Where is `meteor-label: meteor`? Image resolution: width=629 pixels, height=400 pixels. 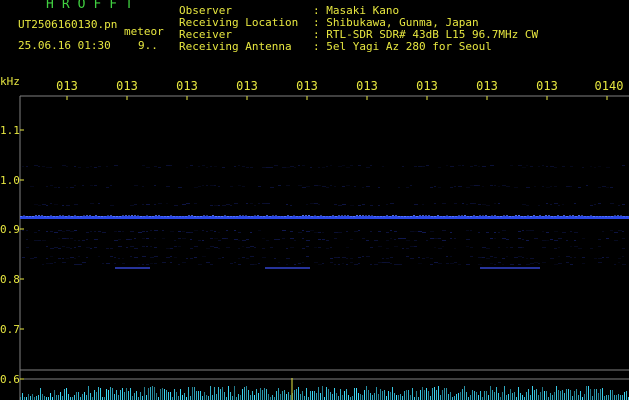
meteor-label: meteor is located at coordinates (144, 31).